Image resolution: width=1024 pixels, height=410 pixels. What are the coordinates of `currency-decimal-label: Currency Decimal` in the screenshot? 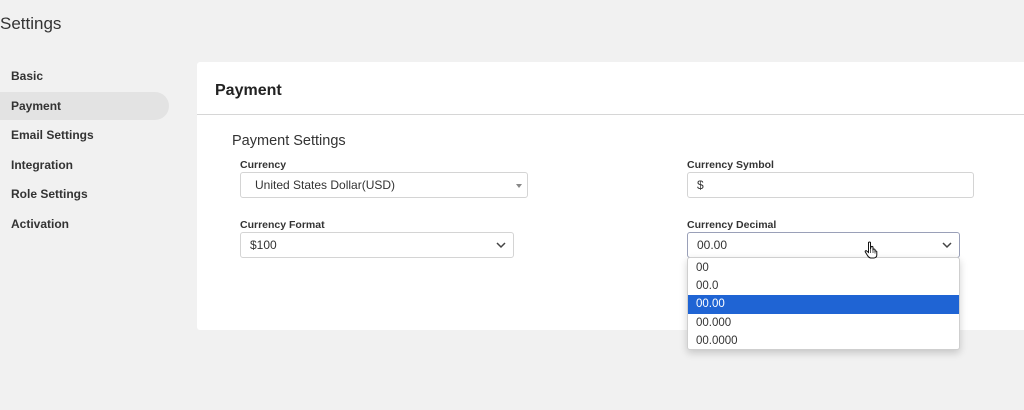 It's located at (732, 225).